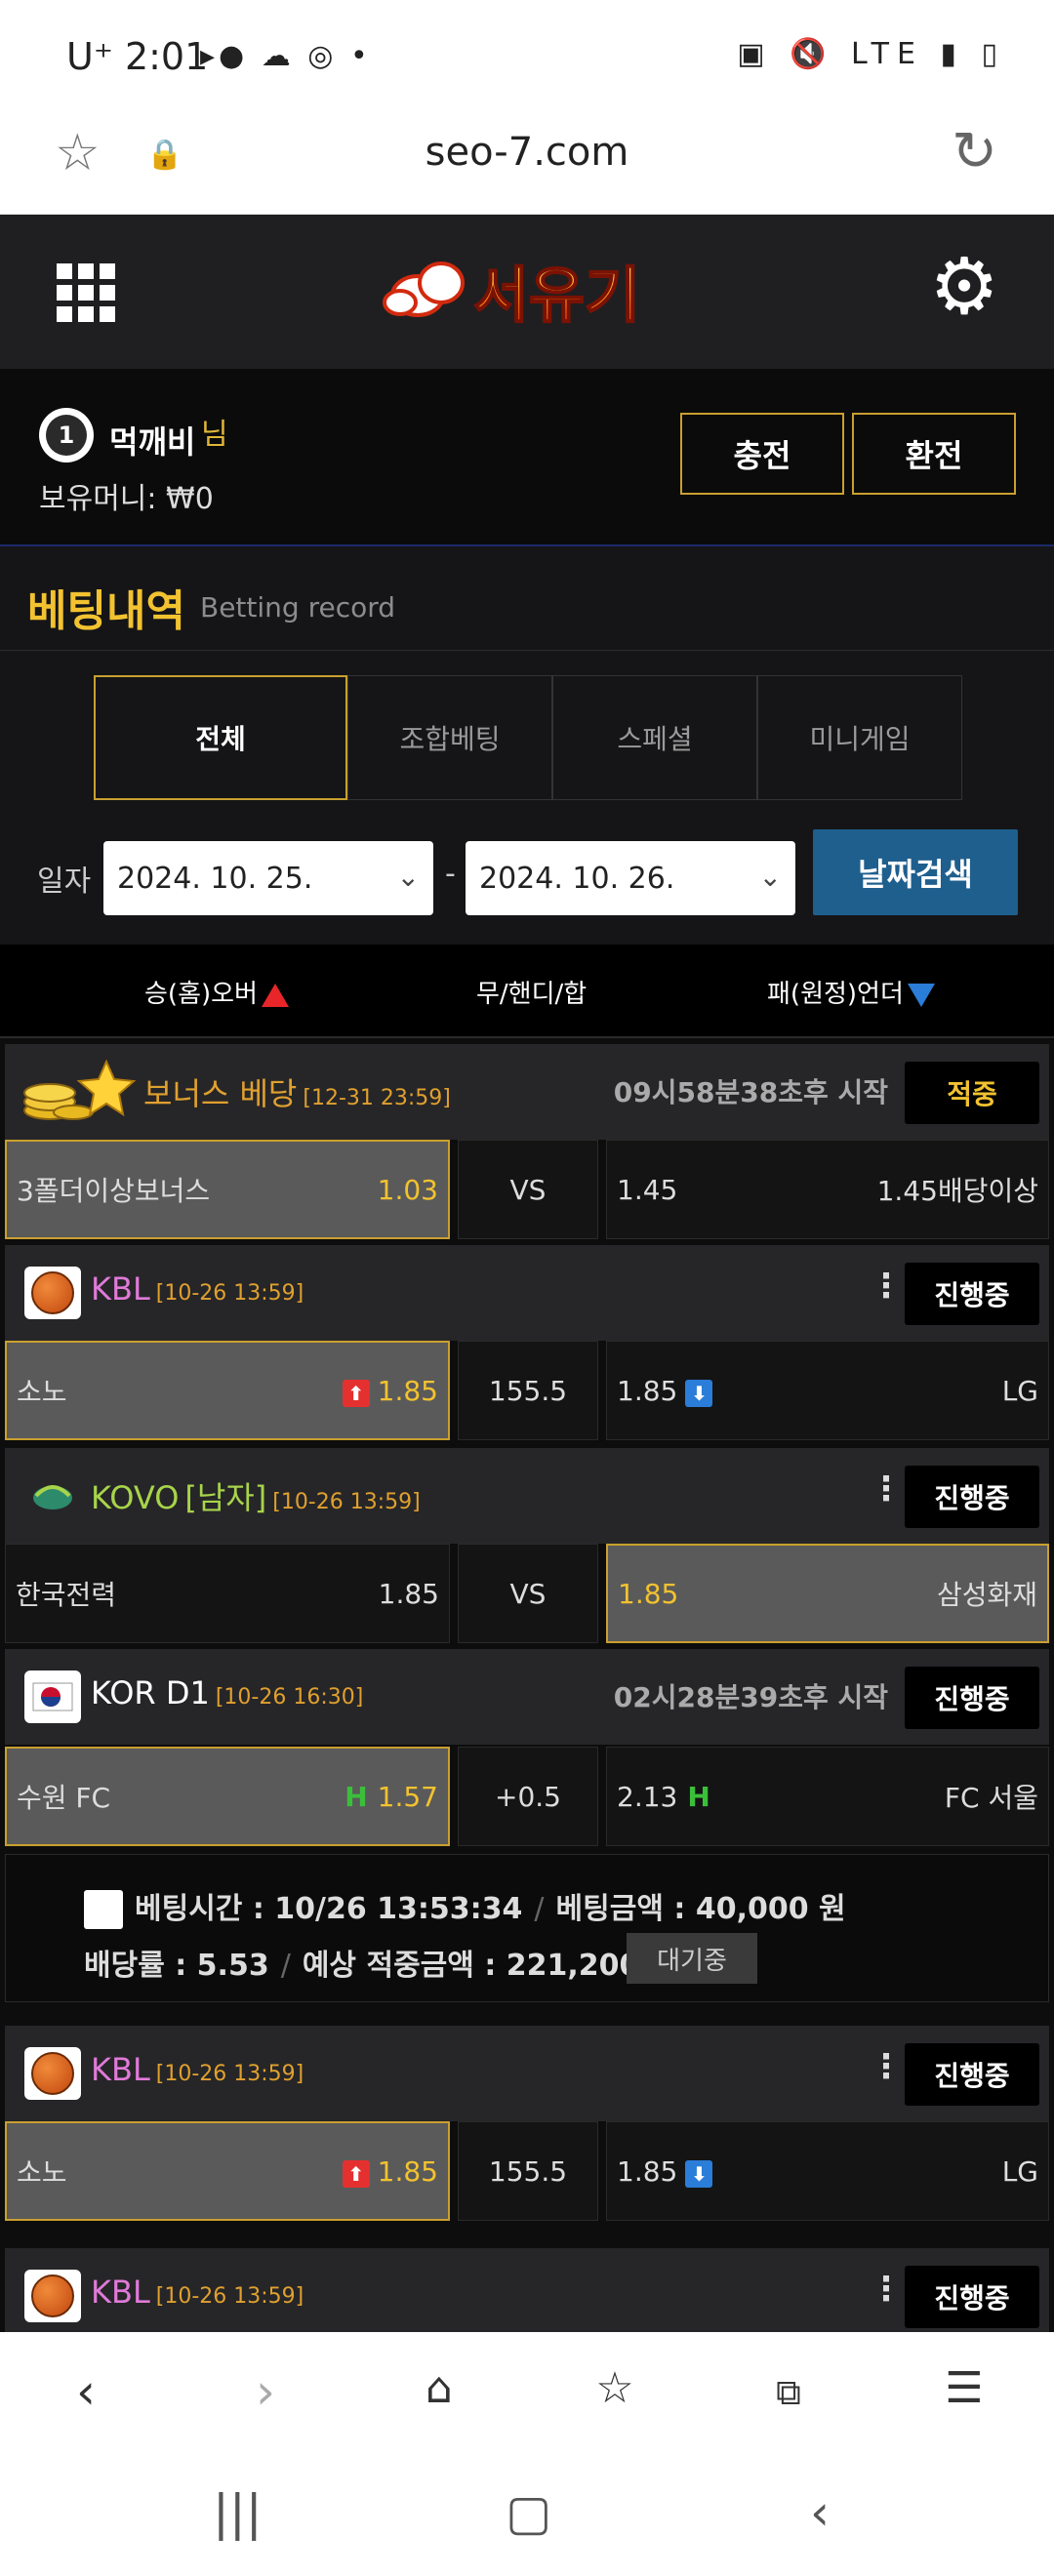  I want to click on handicap-mark: H, so click(698, 1796).